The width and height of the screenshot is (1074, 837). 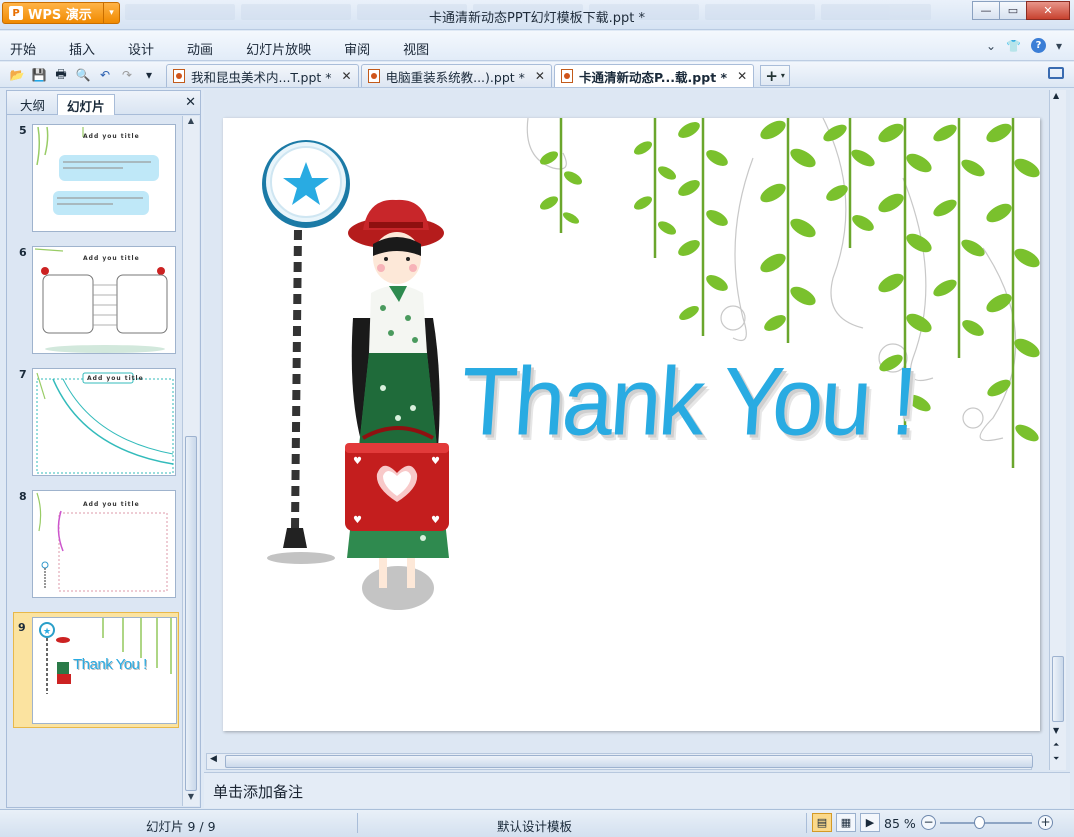 What do you see at coordinates (1057, 430) in the screenshot?
I see `slide-vertical-scrollbar: ▲ ▼ ⏶ ⏷` at bounding box center [1057, 430].